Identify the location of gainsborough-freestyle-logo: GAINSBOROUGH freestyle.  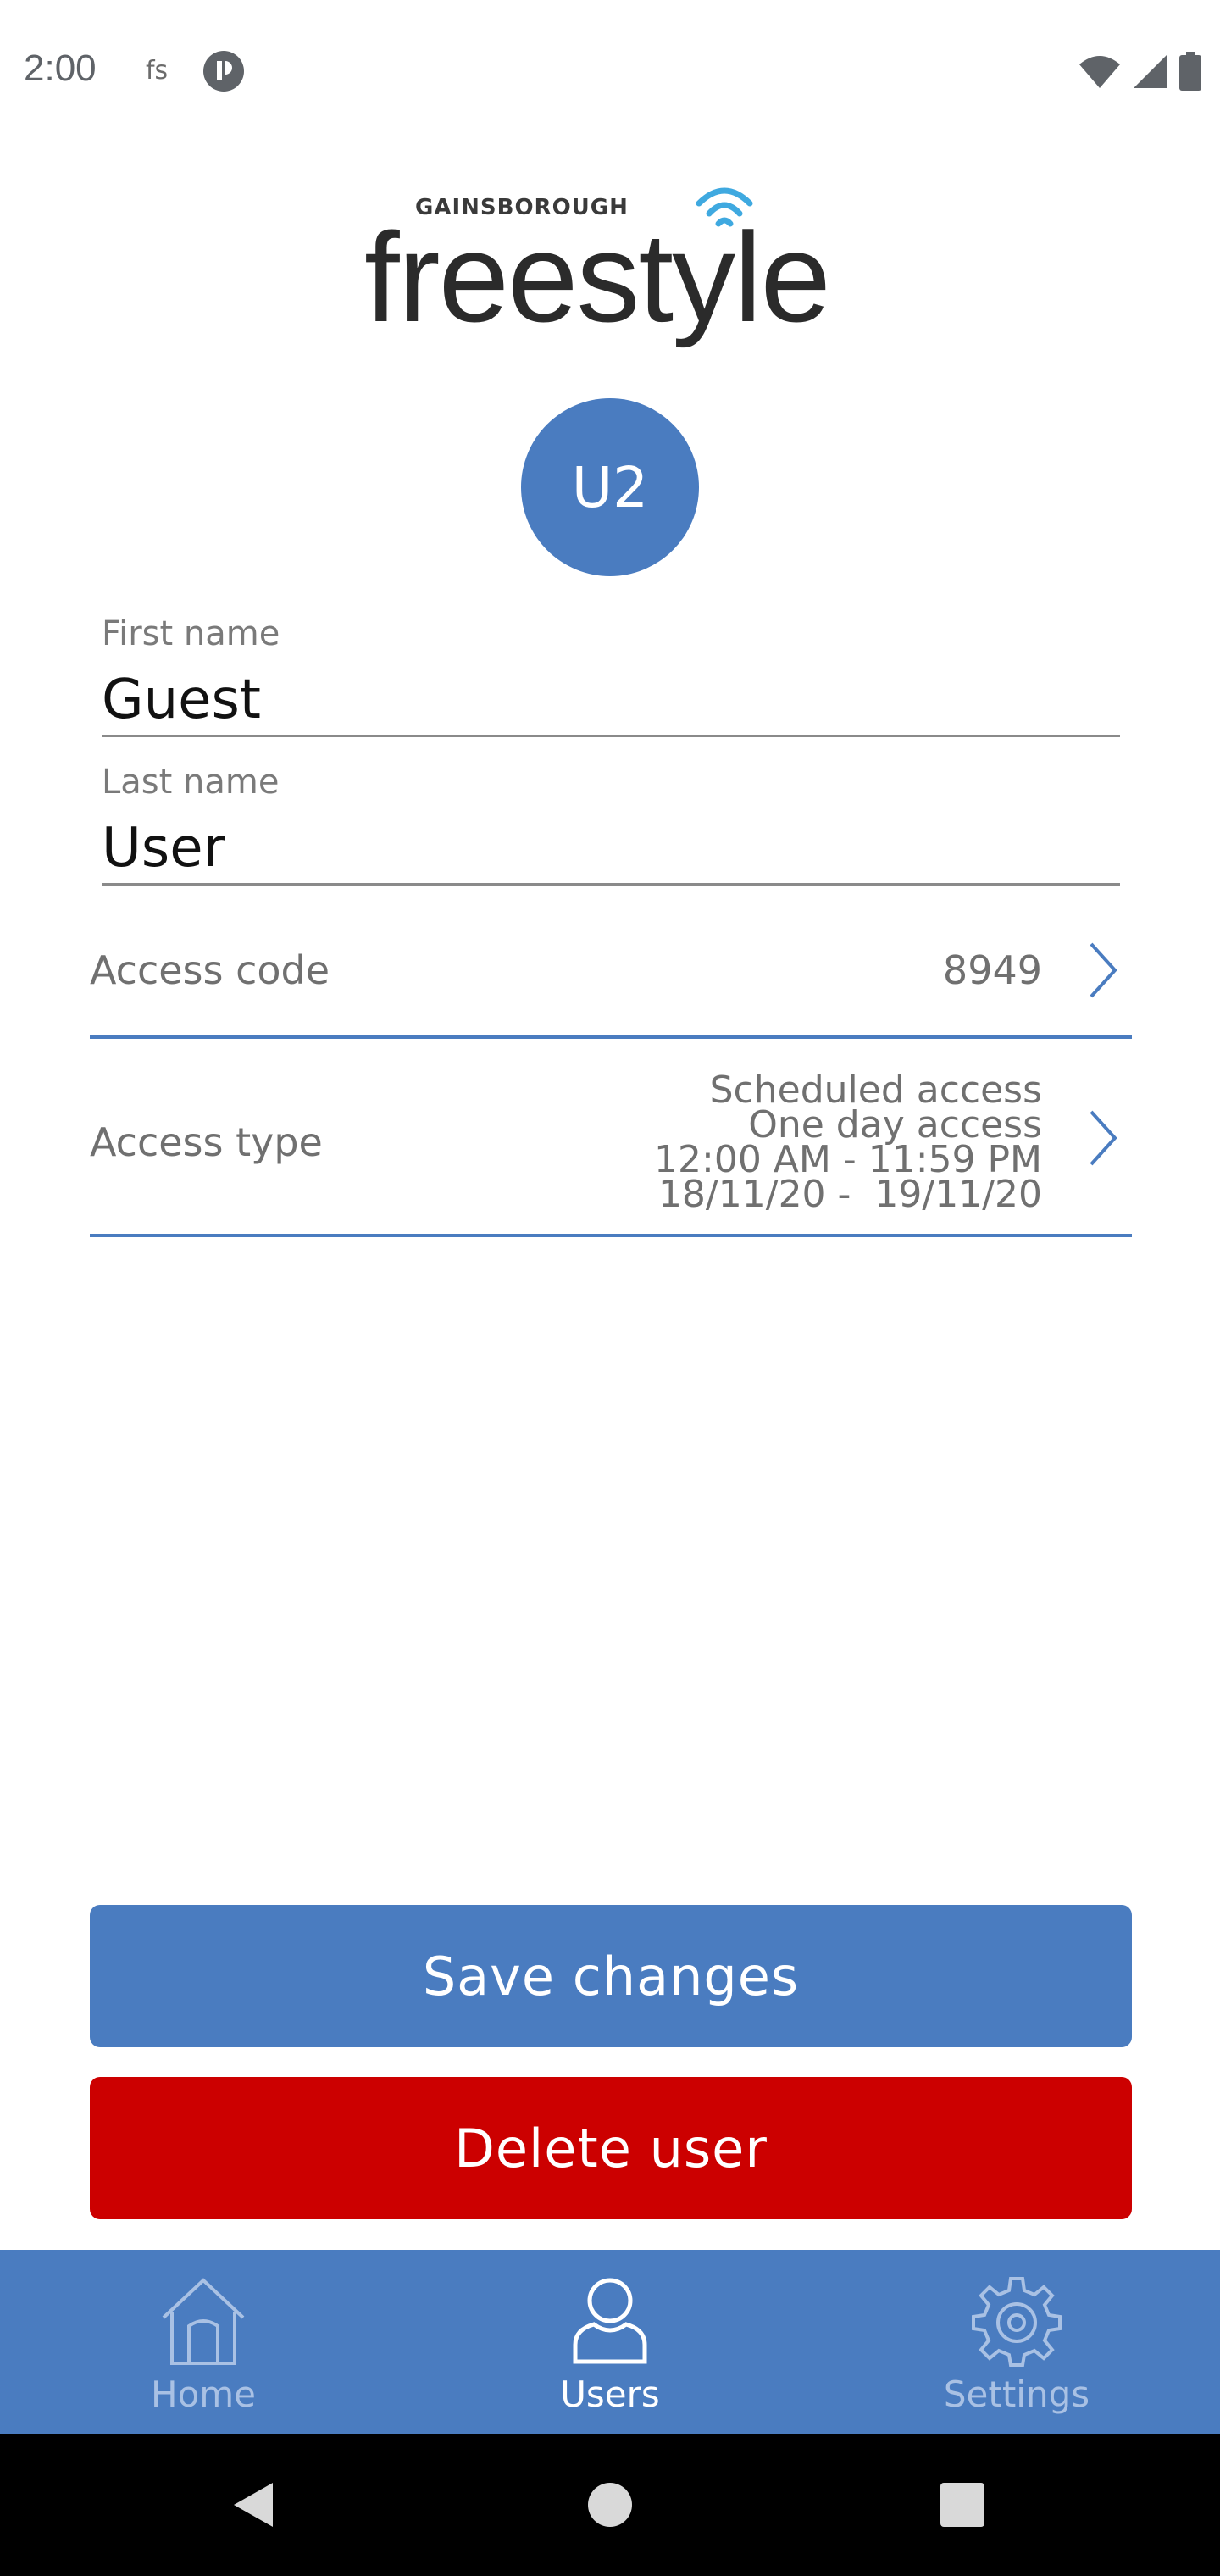
(610, 255).